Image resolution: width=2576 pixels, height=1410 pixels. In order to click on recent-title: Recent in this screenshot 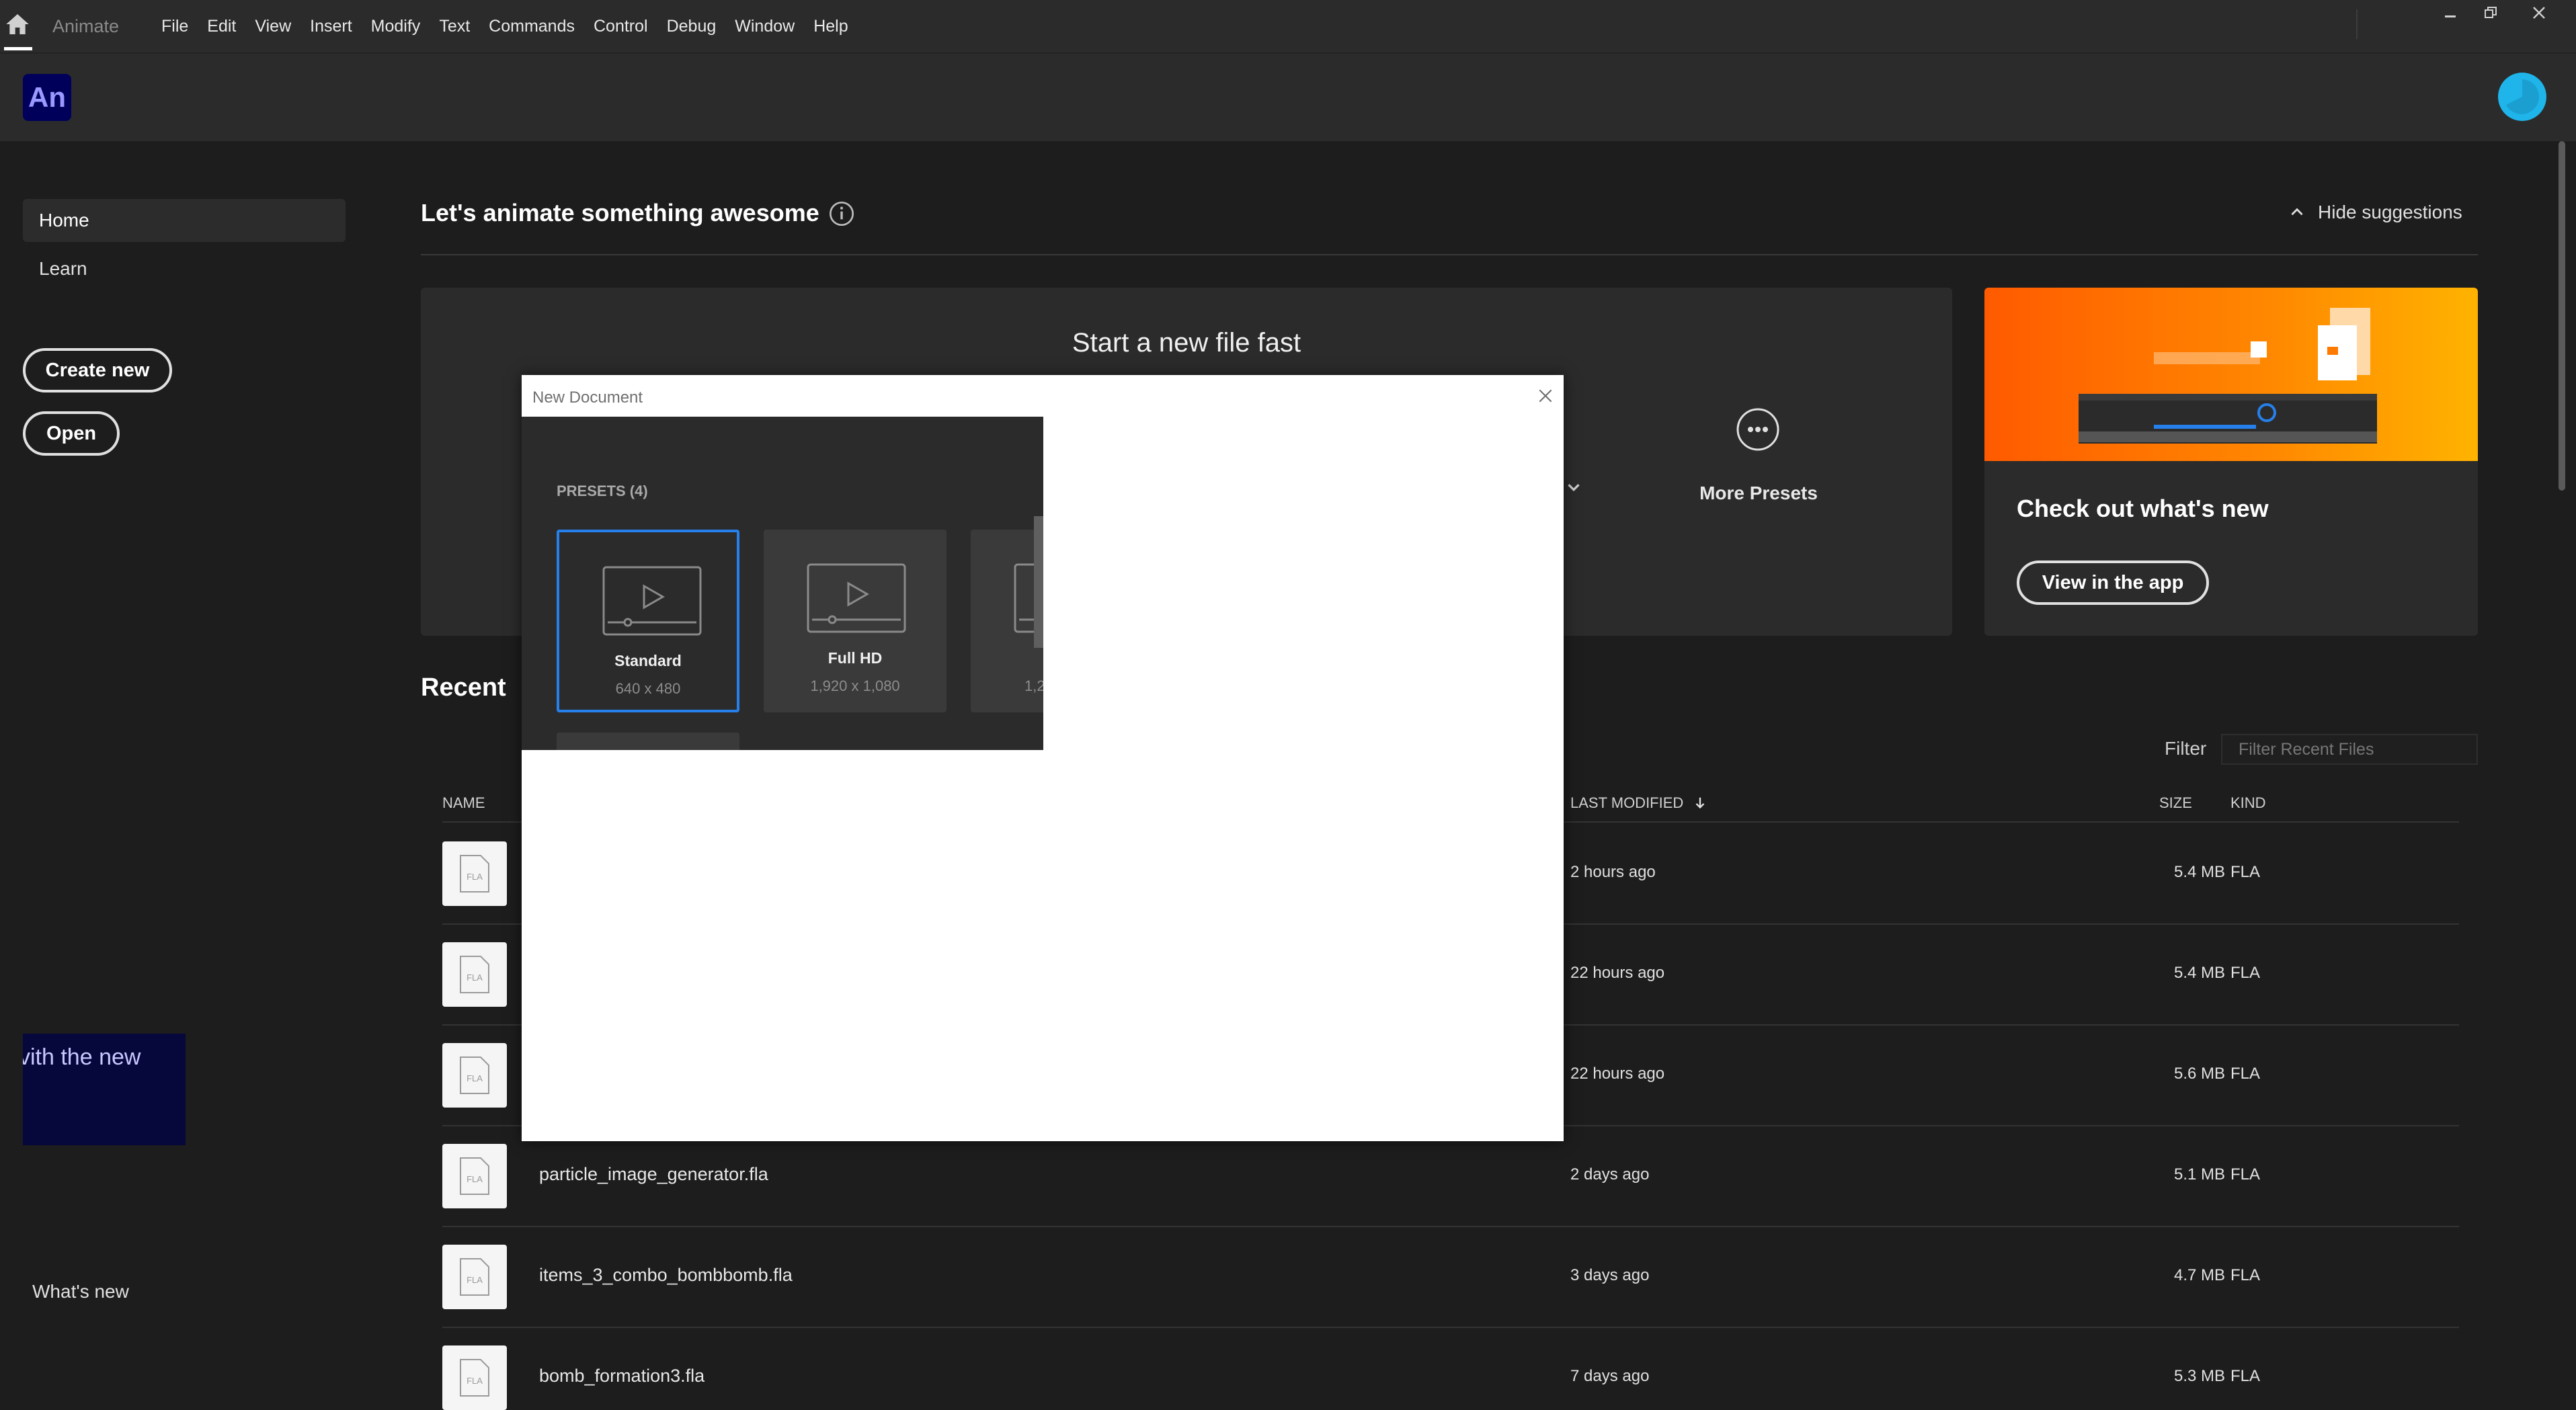, I will do `click(463, 688)`.